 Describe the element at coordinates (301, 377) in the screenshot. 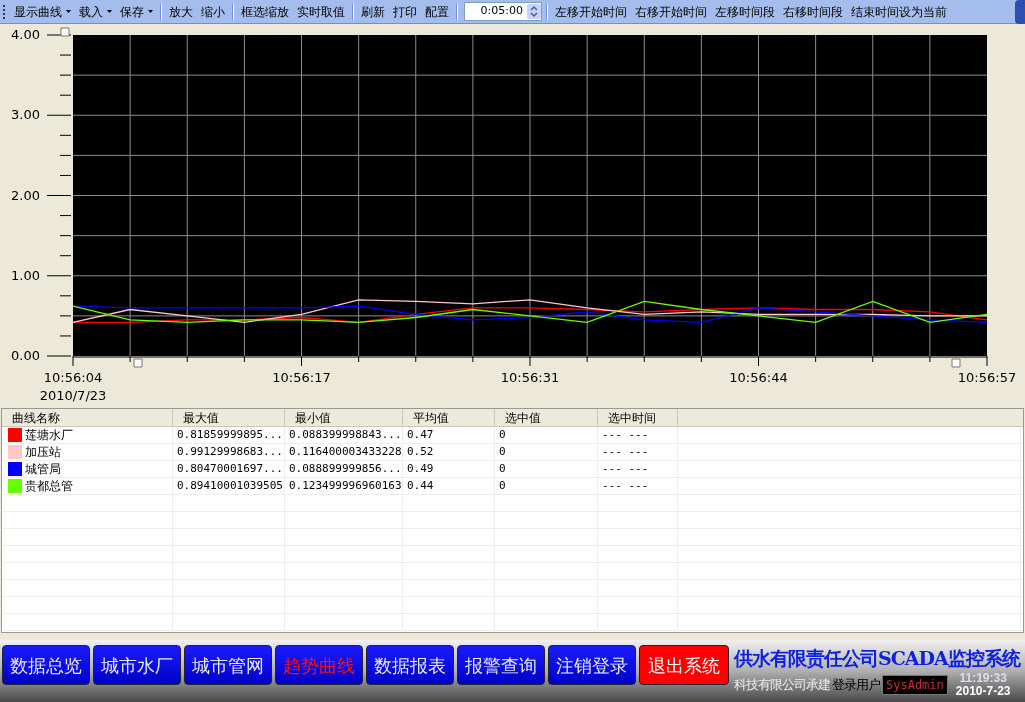

I see `x-tick-label: 10:56:17` at that location.